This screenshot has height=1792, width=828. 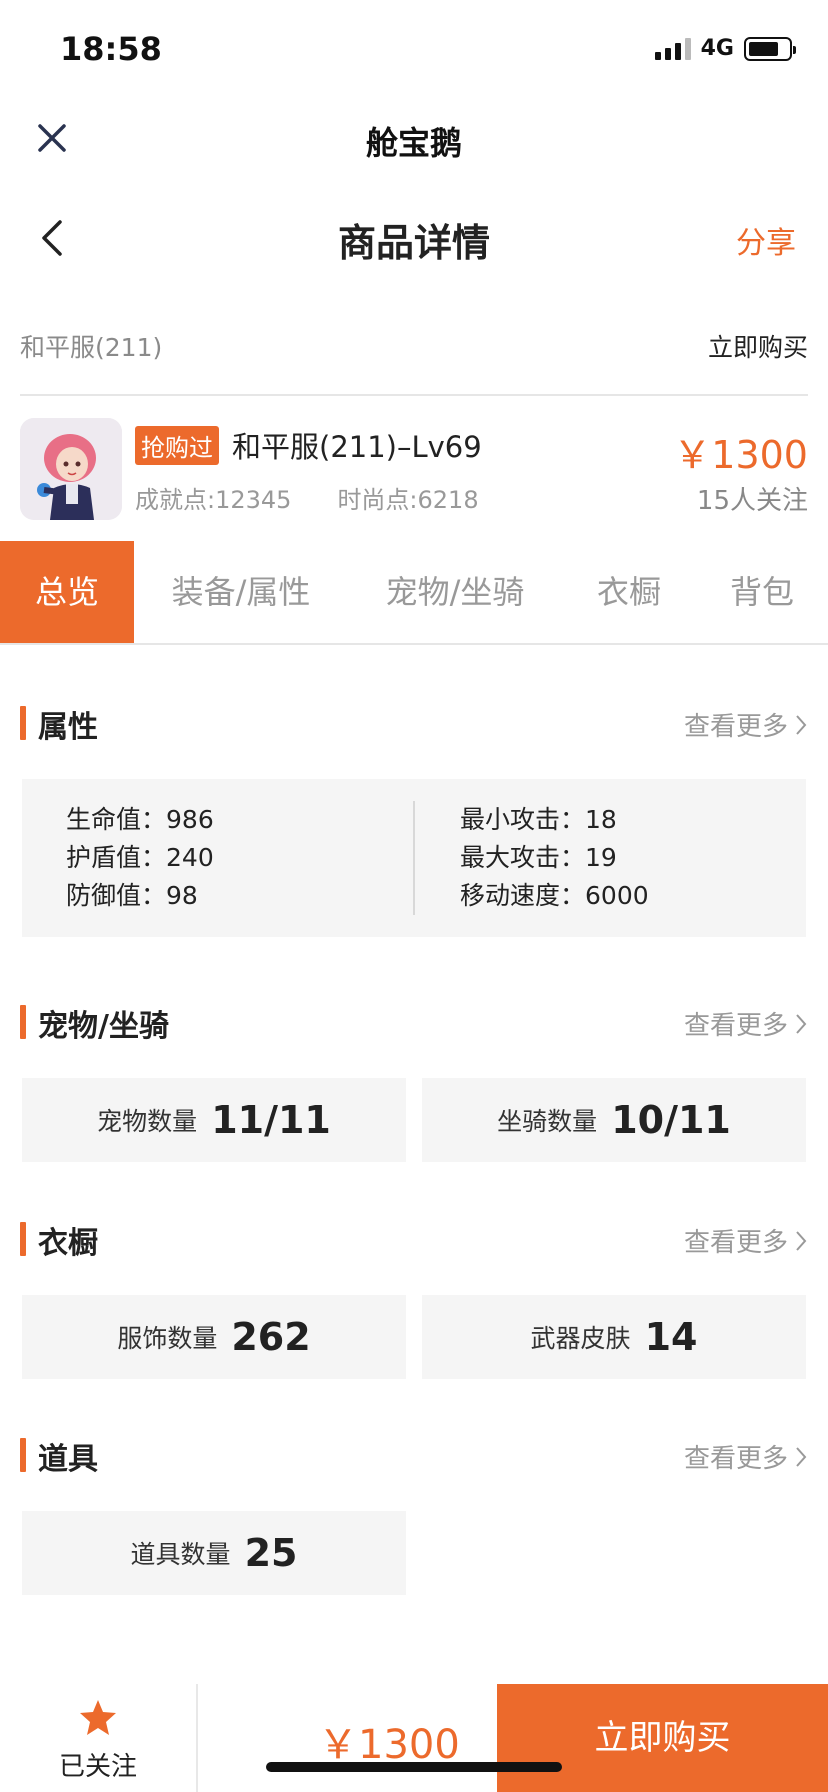 I want to click on weapon-skin-box: 武器皮肤 14, so click(x=614, y=1337).